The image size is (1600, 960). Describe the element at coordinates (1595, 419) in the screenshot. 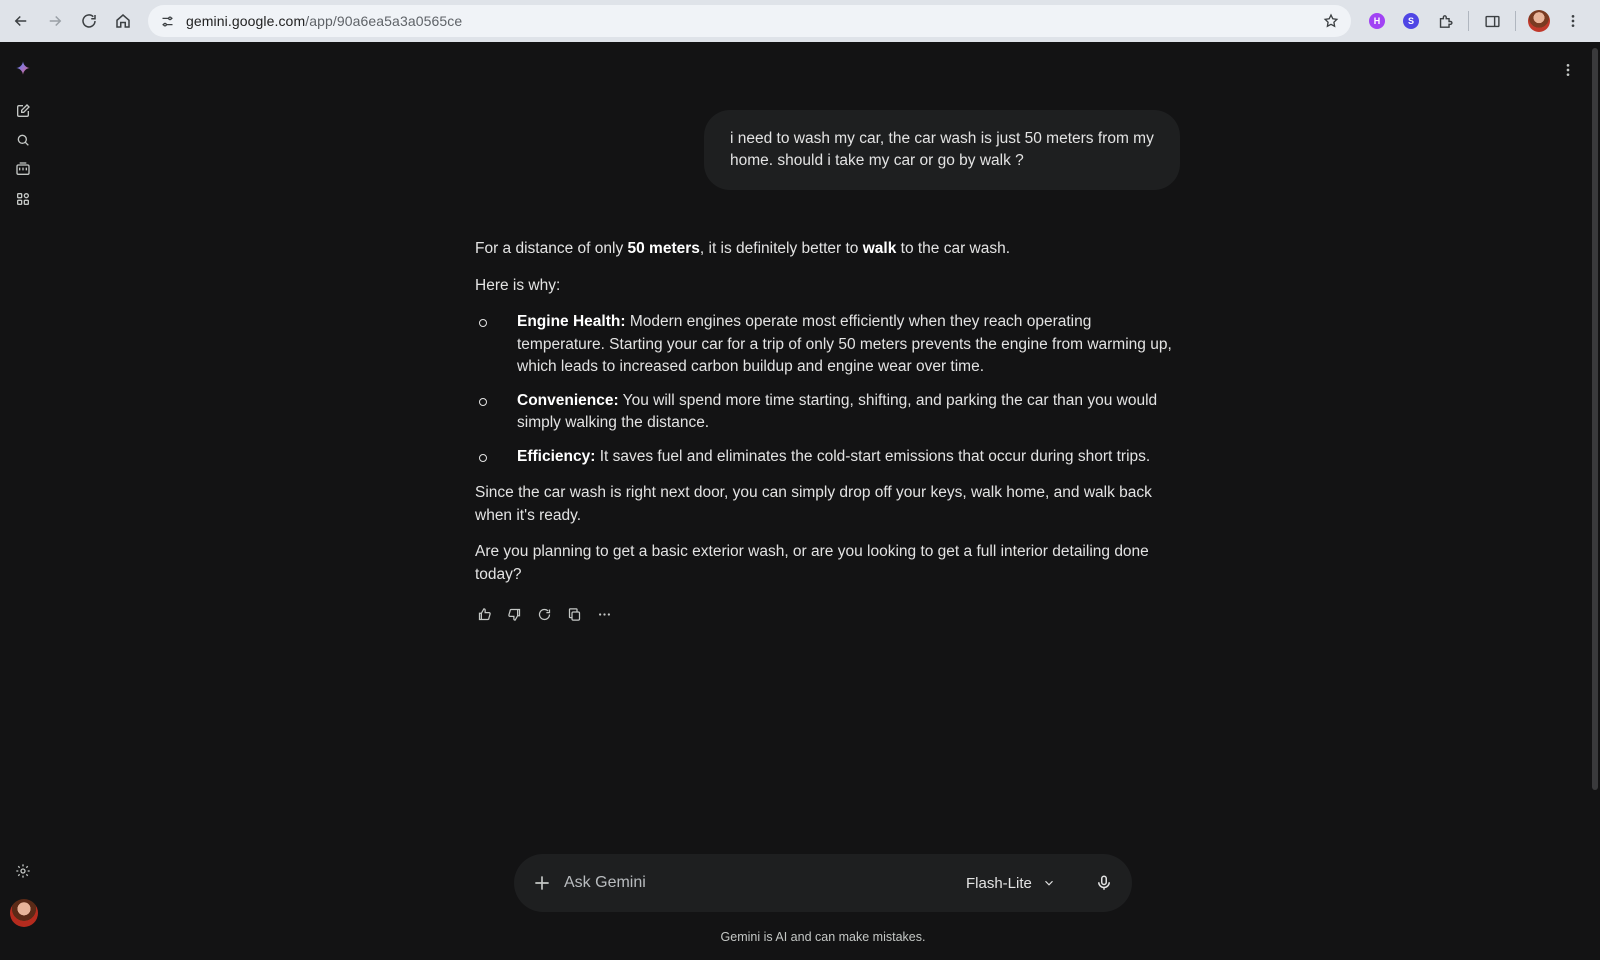

I see `scrollbar` at that location.